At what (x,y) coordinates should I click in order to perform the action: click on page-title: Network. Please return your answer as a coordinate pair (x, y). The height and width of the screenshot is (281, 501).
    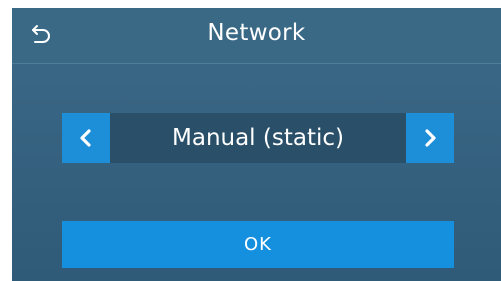
    Looking at the image, I should click on (256, 33).